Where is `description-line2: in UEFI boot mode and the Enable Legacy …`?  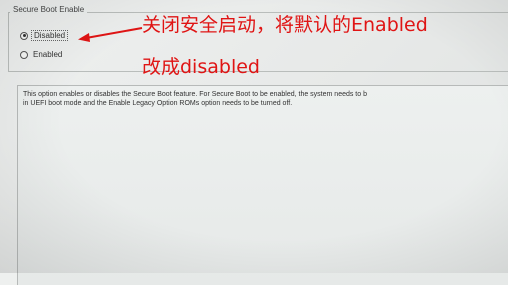
description-line2: in UEFI boot mode and the Enable Legacy … is located at coordinates (158, 103).